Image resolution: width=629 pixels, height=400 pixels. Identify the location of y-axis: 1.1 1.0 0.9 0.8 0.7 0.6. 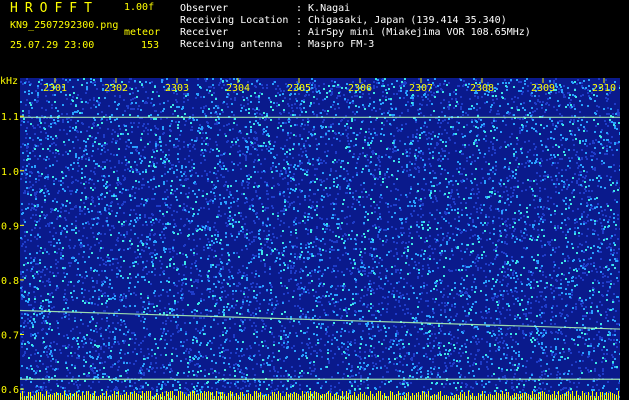
(10, 254).